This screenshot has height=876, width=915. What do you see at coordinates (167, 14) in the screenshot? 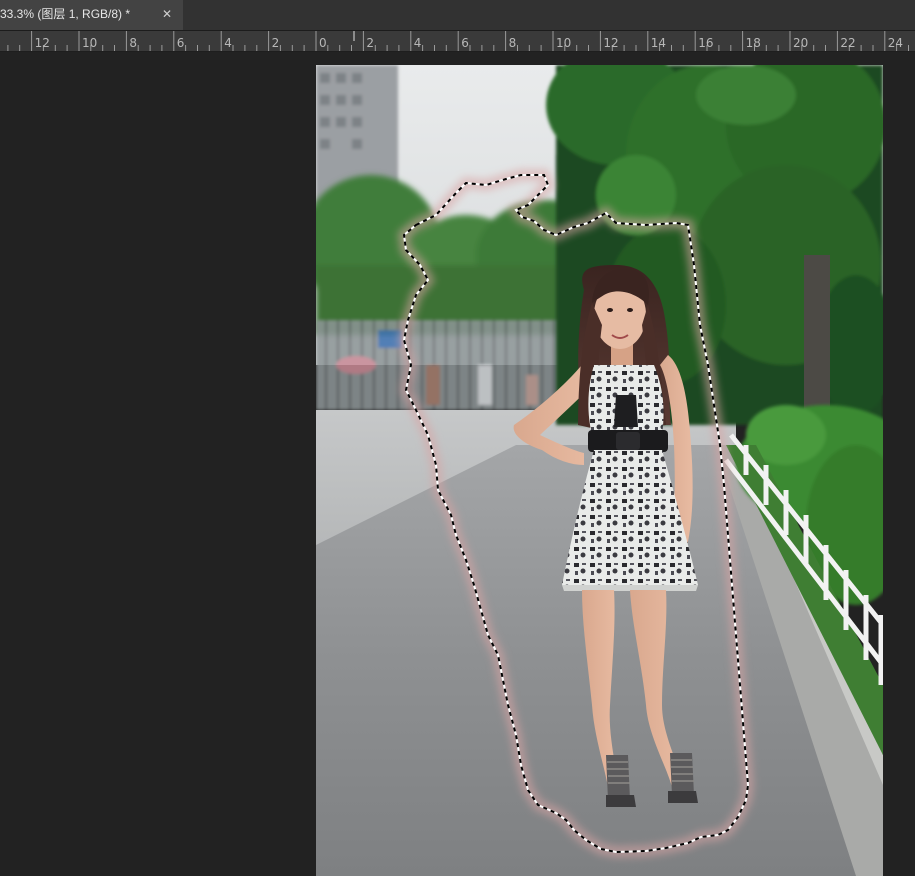
I see `close-icon: ✕` at bounding box center [167, 14].